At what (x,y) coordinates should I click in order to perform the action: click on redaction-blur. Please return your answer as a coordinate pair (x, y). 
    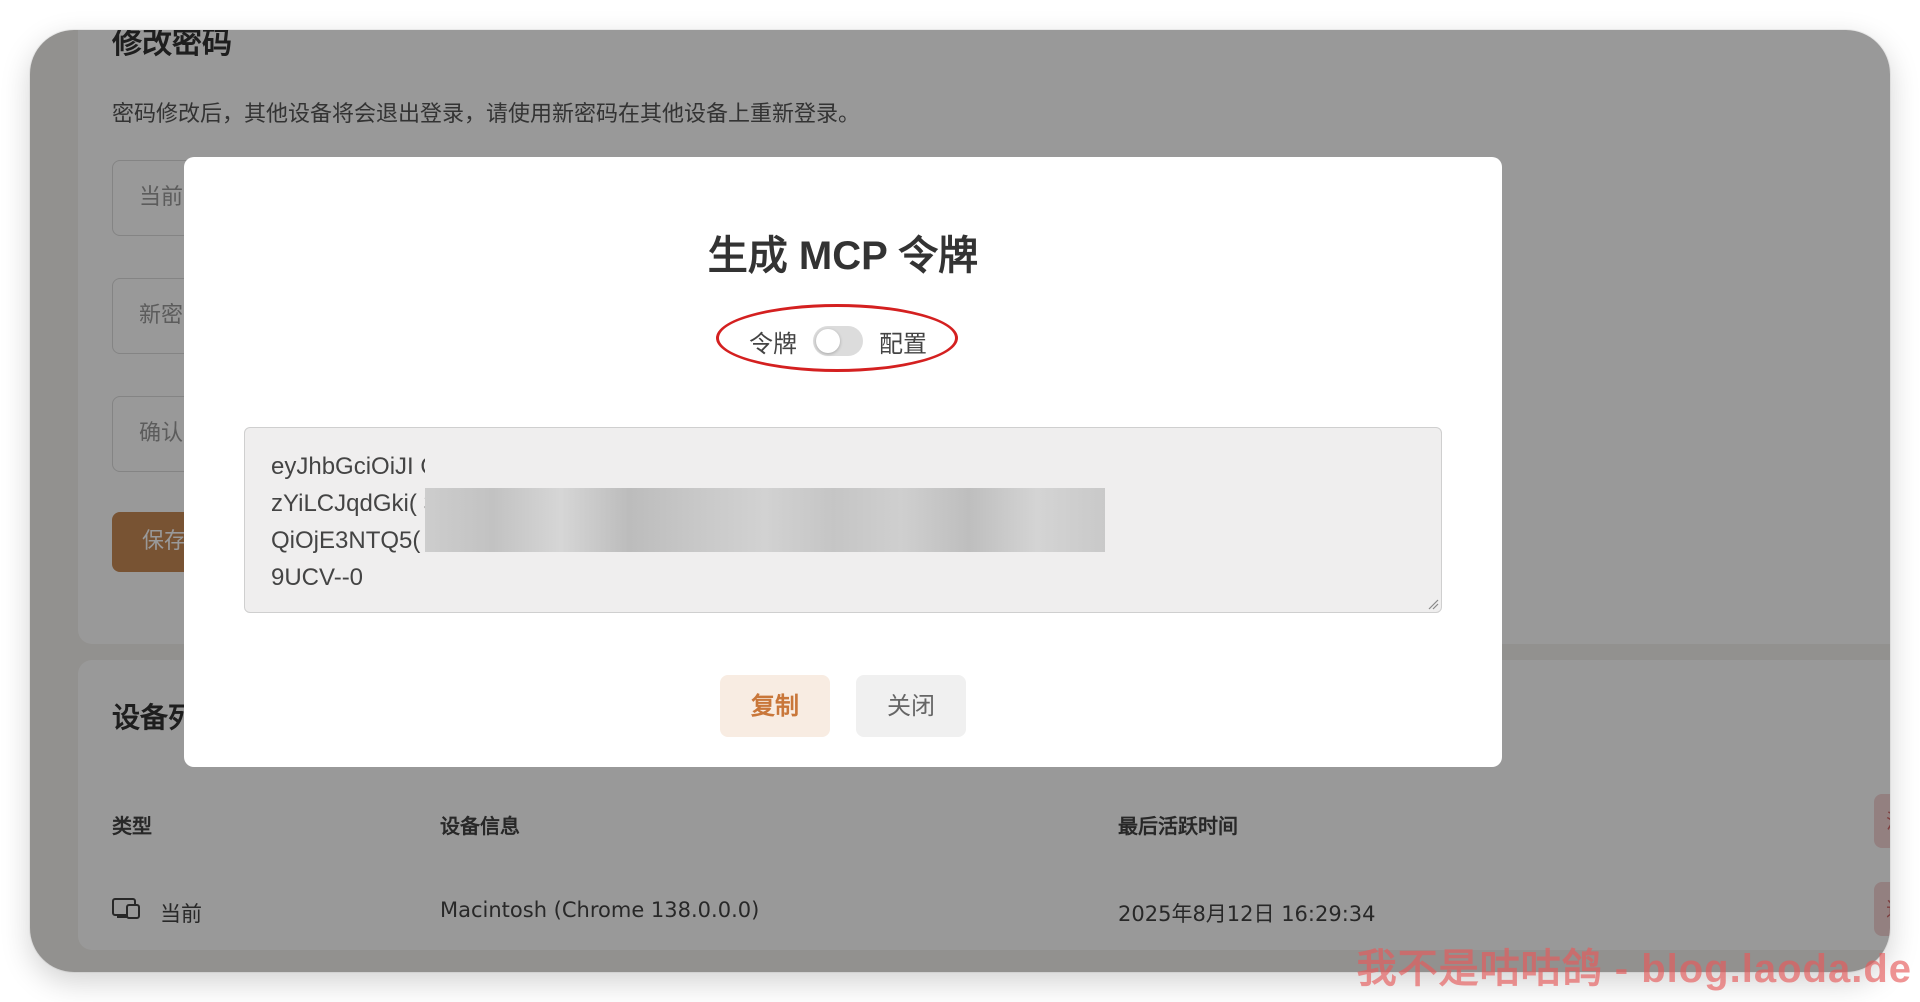
    Looking at the image, I should click on (765, 520).